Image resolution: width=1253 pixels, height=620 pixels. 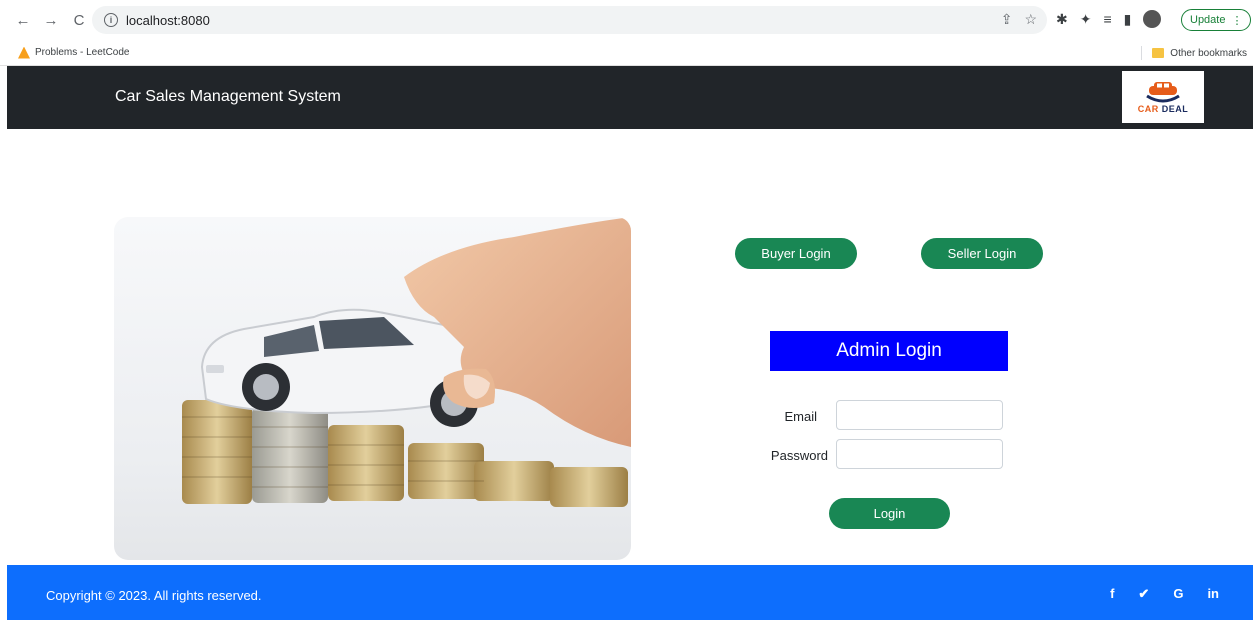 I want to click on facebook-icon: f, so click(x=1112, y=594).